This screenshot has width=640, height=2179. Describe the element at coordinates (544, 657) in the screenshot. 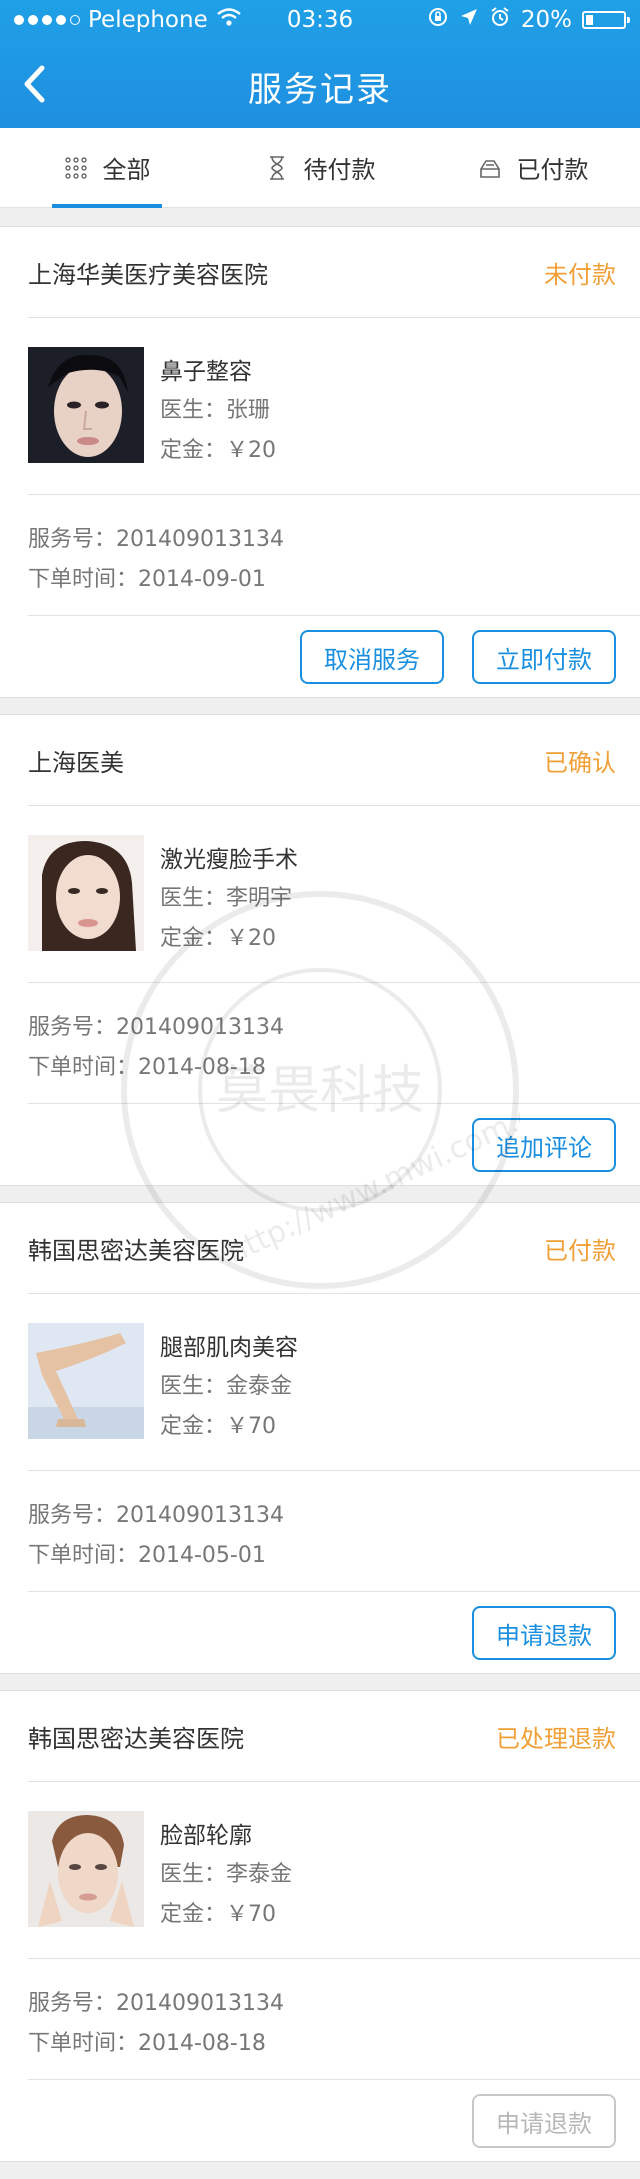

I see `pay-now-button: 立即付款` at that location.